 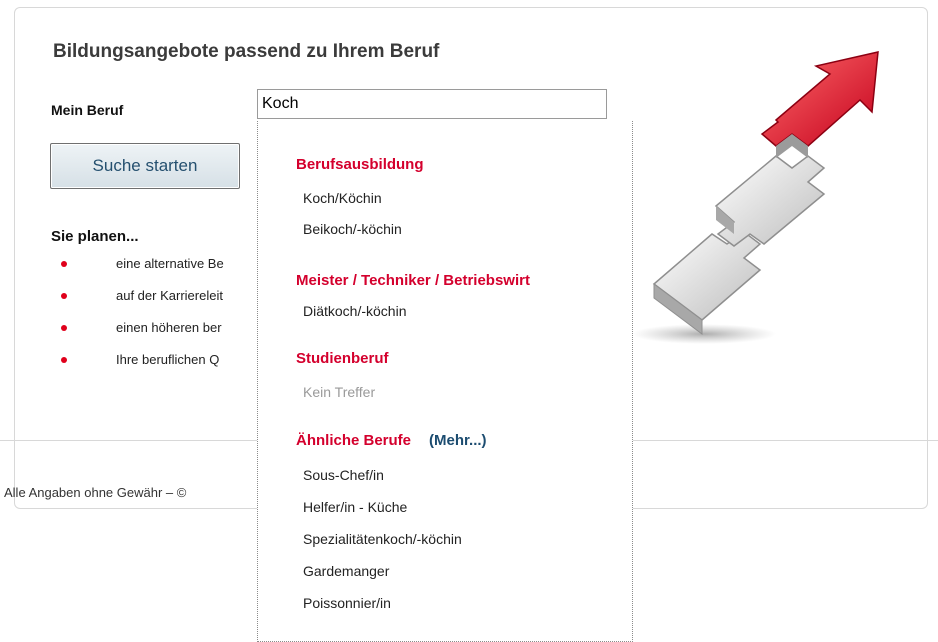 I want to click on plan-bullet-text: einen höheren ber, so click(x=169, y=327).